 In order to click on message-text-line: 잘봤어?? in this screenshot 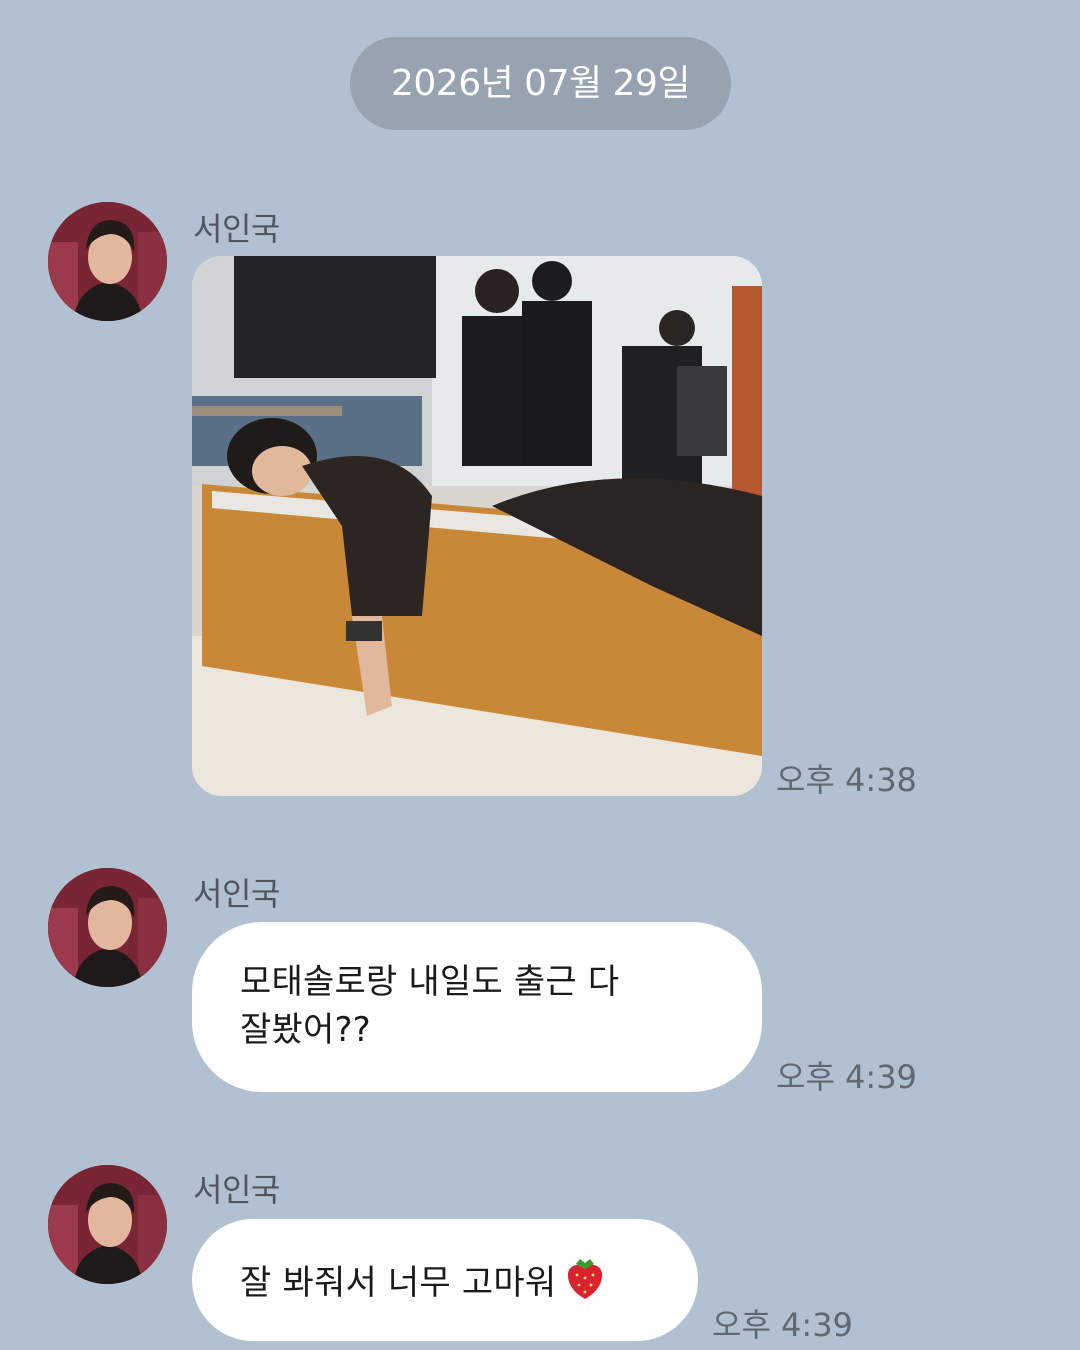, I will do `click(305, 1030)`.